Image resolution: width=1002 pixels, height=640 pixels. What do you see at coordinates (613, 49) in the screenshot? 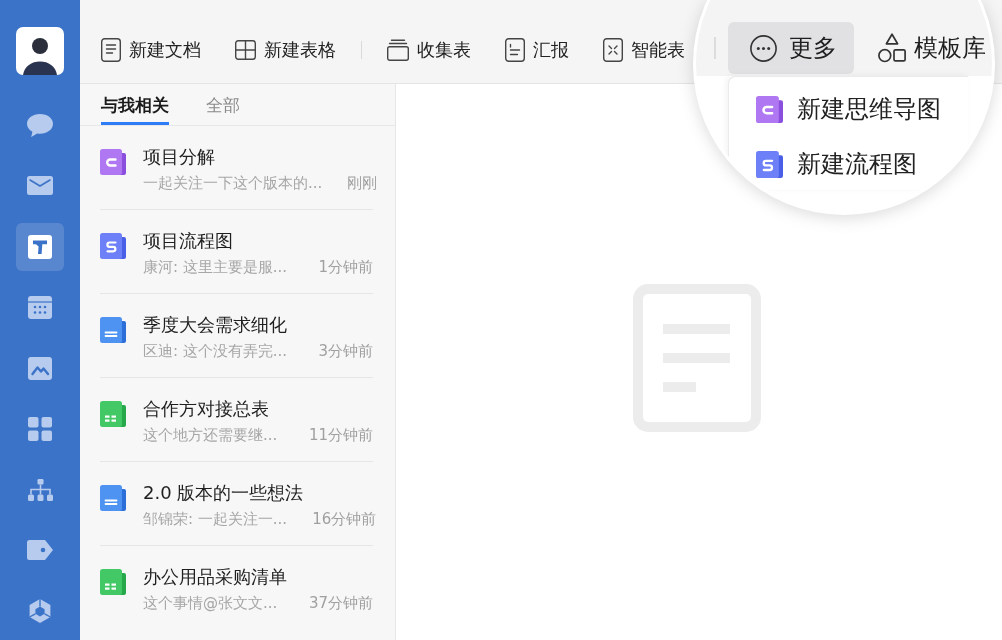
I see `cross-square-icon` at bounding box center [613, 49].